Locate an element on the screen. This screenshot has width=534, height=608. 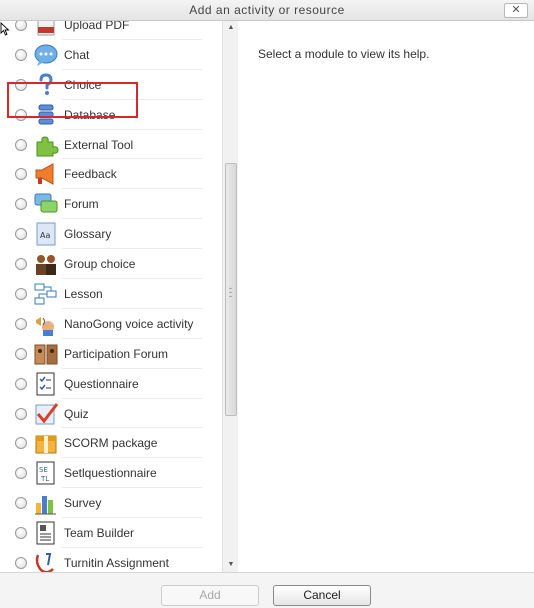
module-option-forum: Forum is located at coordinates (111, 204).